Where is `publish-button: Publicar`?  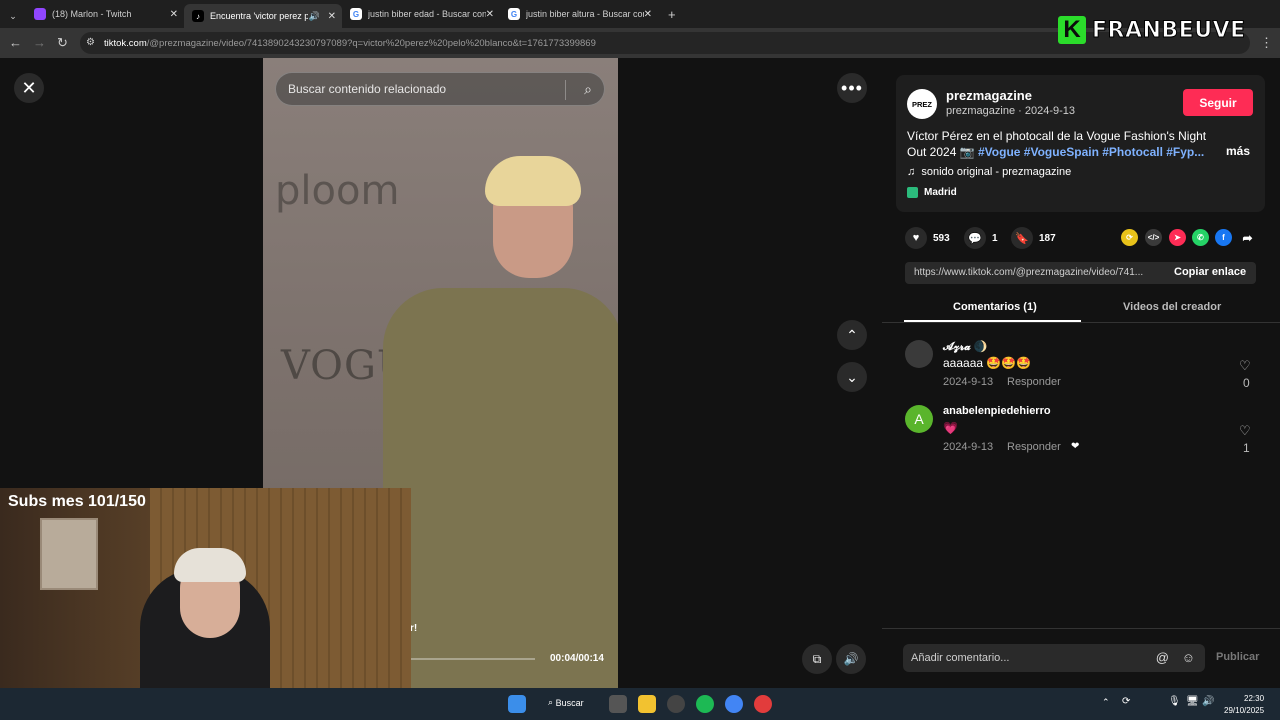 publish-button: Publicar is located at coordinates (1237, 657).